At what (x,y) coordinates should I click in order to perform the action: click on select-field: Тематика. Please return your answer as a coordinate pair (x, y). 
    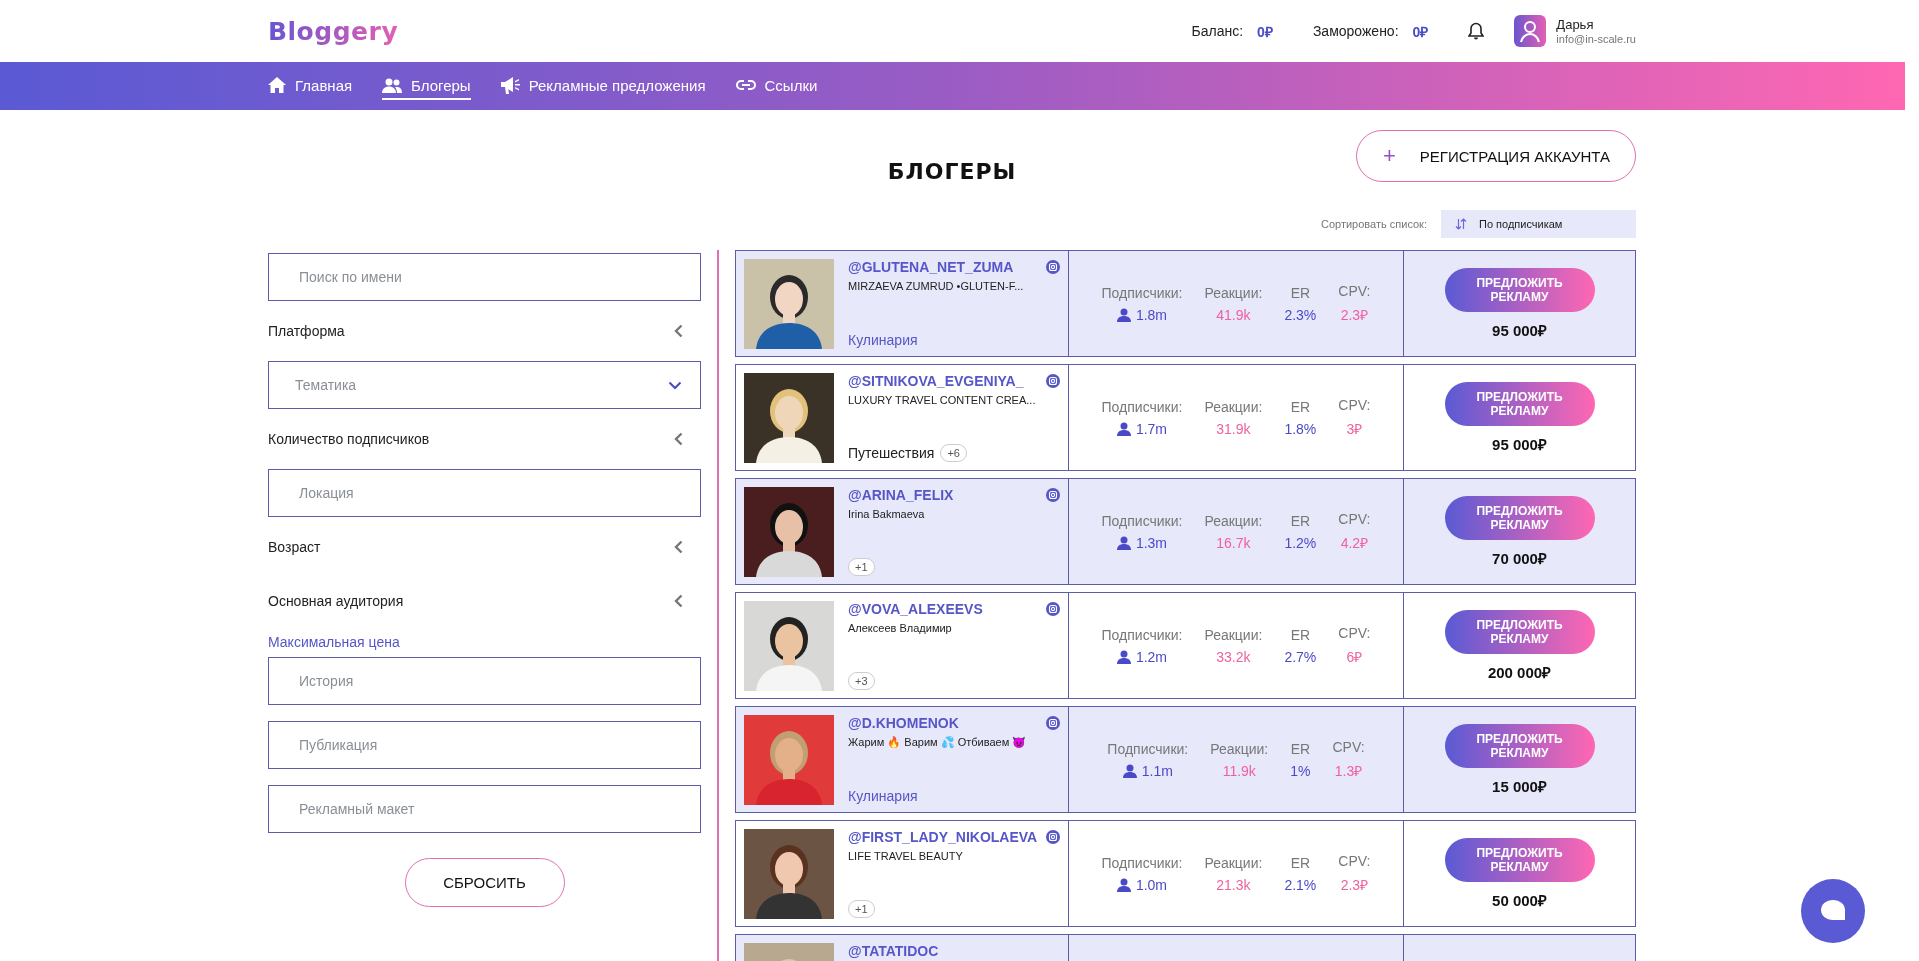
    Looking at the image, I should click on (484, 385).